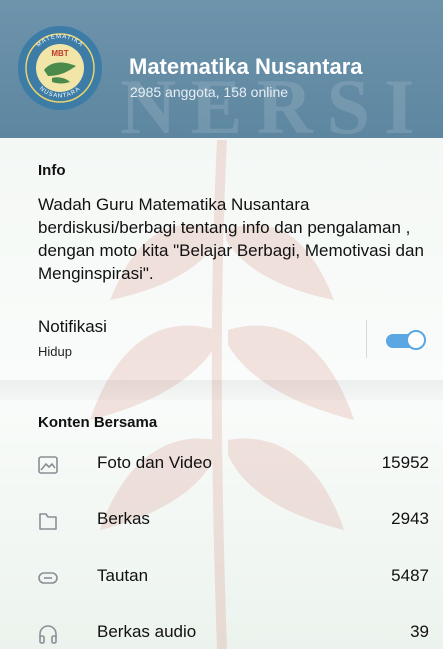 The image size is (443, 663). Describe the element at coordinates (48, 521) in the screenshot. I see `file-icon` at that location.